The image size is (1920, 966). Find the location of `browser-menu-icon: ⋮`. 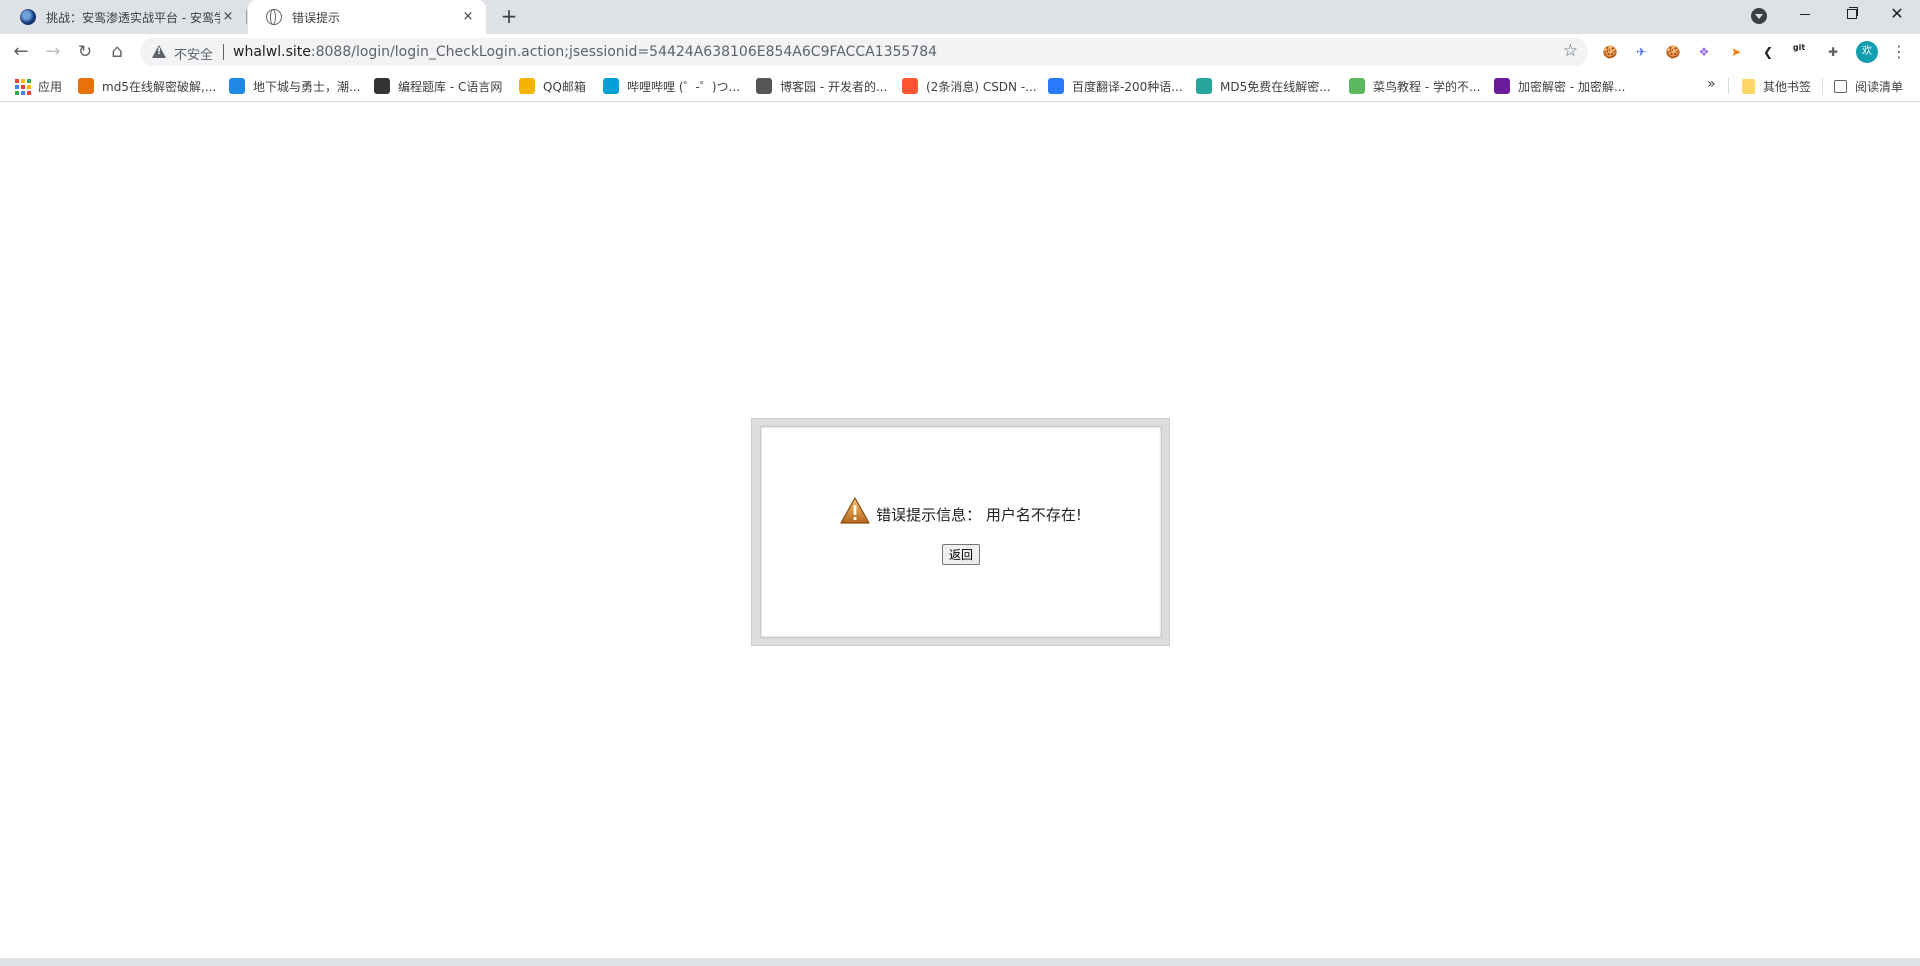

browser-menu-icon: ⋮ is located at coordinates (1899, 52).